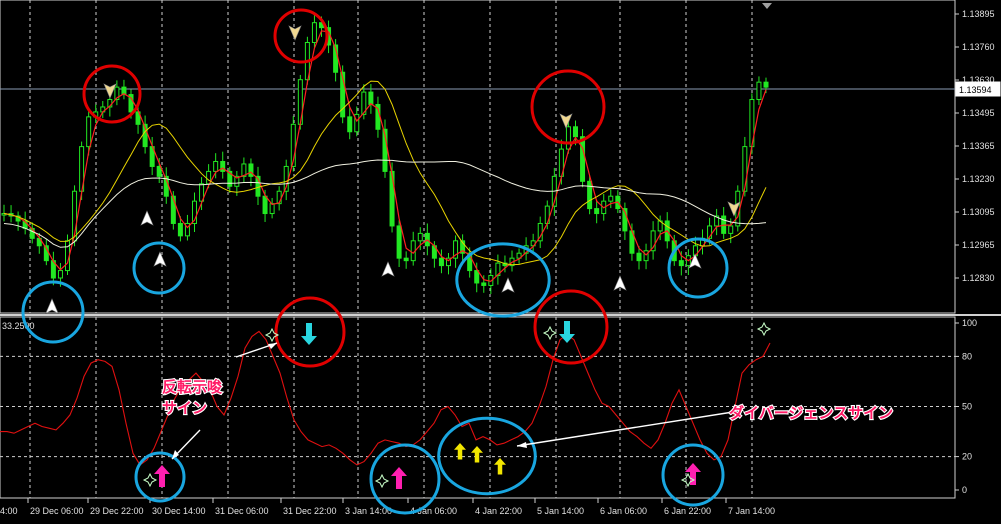 This screenshot has height=524, width=1001. What do you see at coordinates (560, 511) in the screenshot?
I see `time-tick-label-9: 5 Jan 14:00` at bounding box center [560, 511].